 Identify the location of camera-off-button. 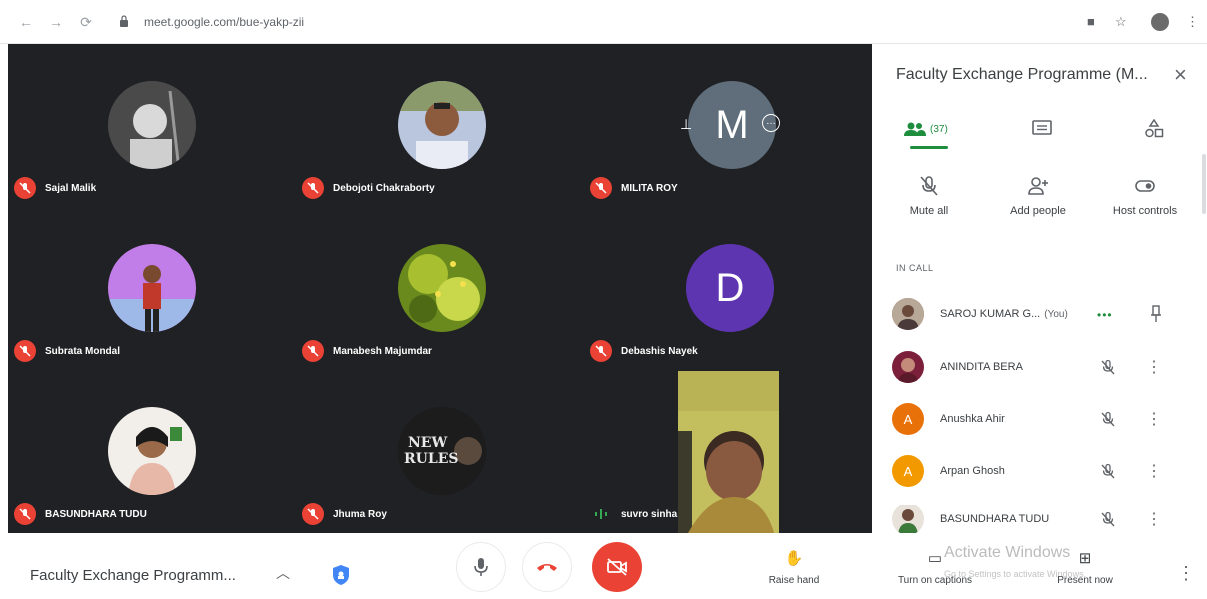
(617, 567).